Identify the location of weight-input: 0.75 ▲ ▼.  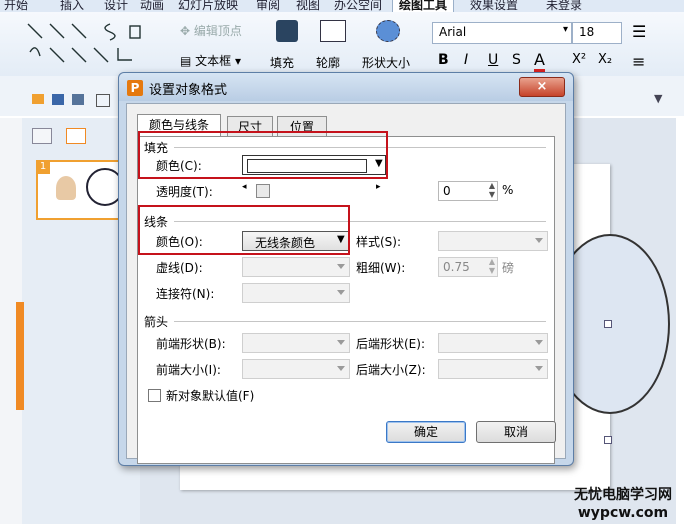
(468, 267).